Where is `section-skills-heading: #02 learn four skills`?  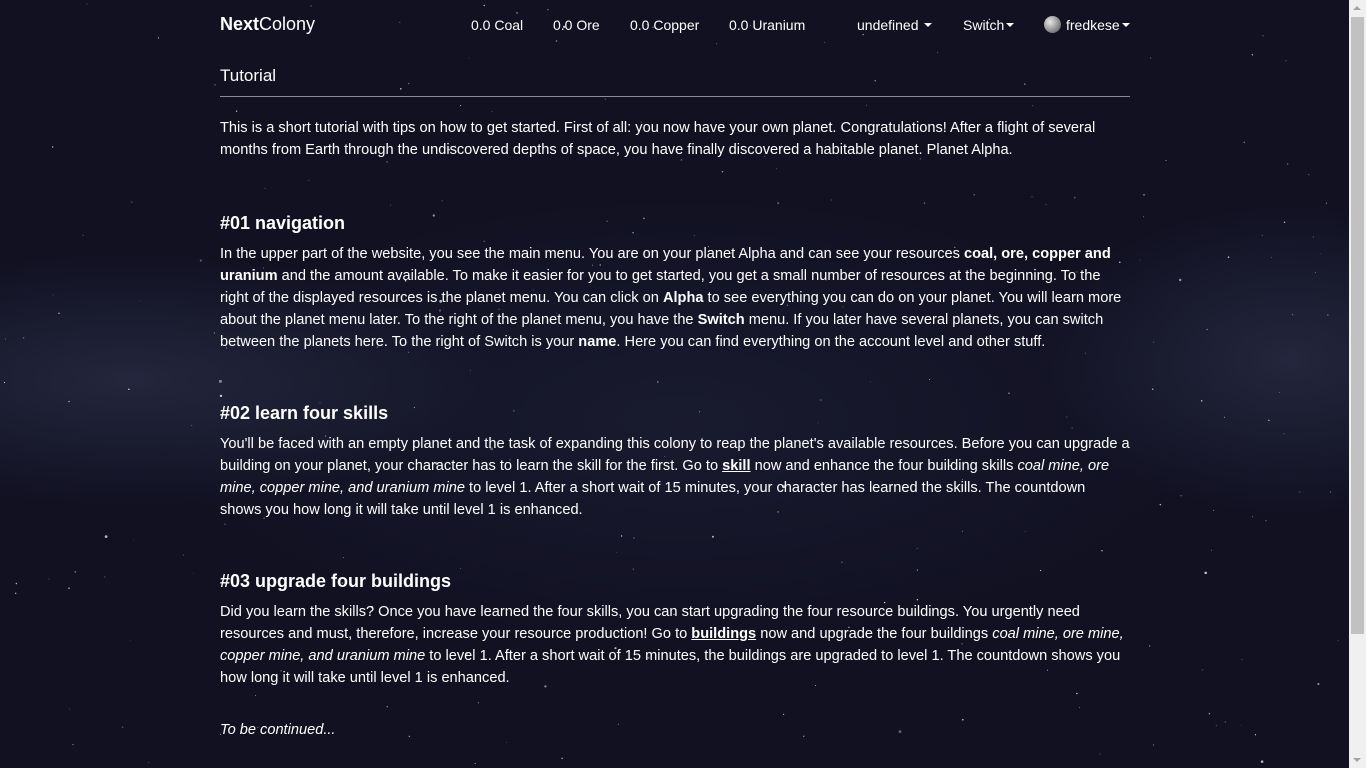
section-skills-heading: #02 learn four skills is located at coordinates (304, 413).